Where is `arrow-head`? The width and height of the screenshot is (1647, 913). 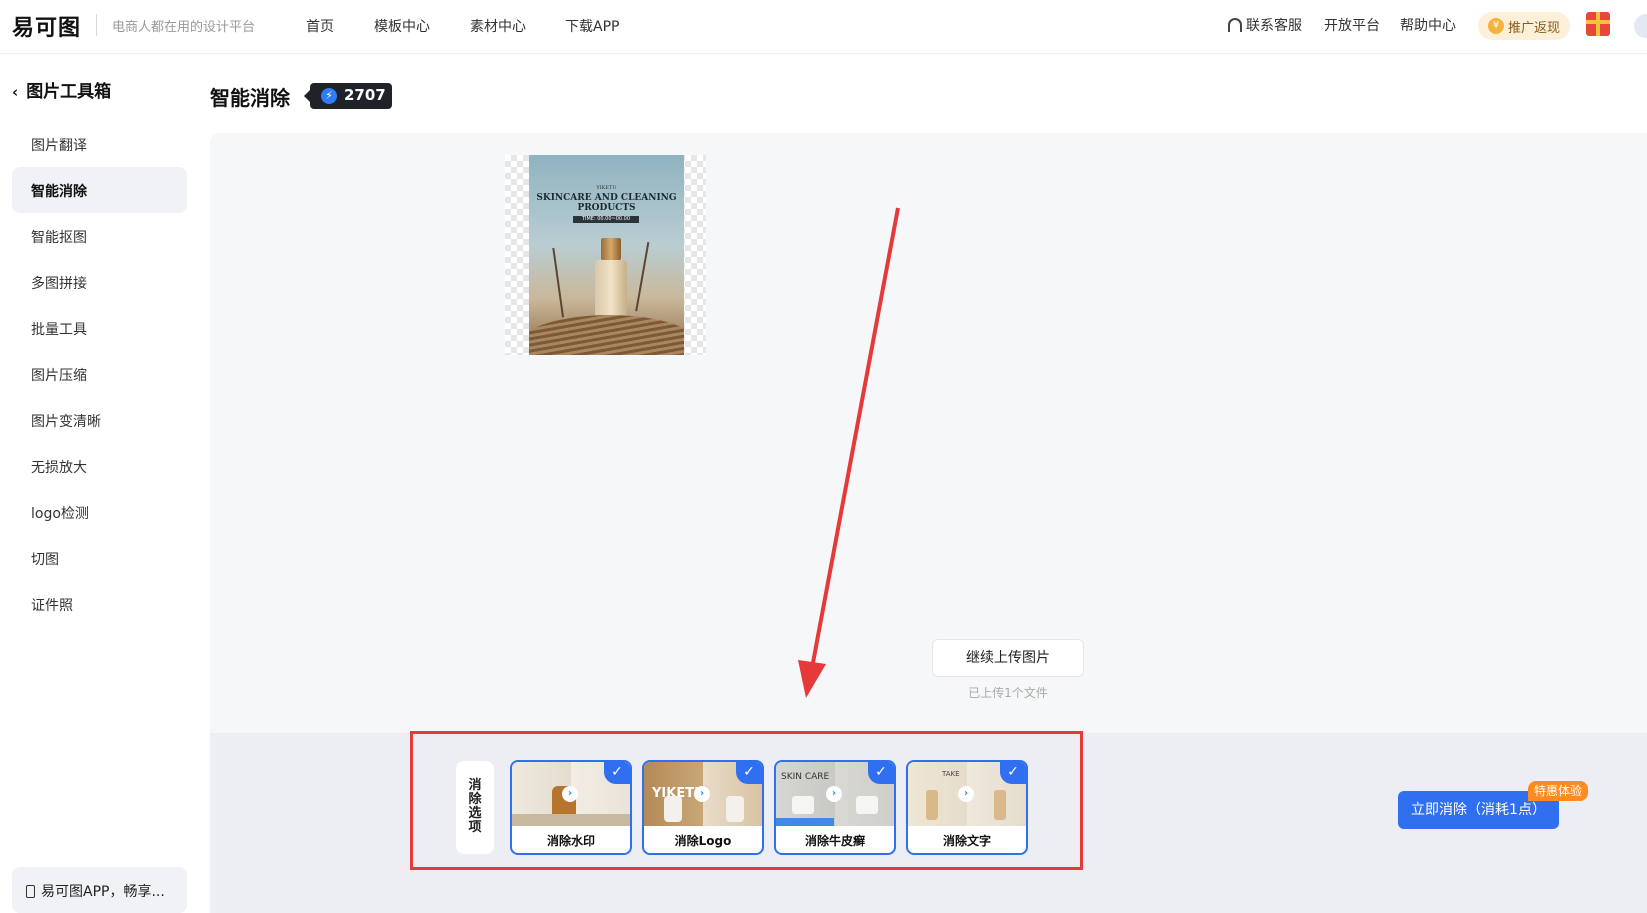 arrow-head is located at coordinates (812, 679).